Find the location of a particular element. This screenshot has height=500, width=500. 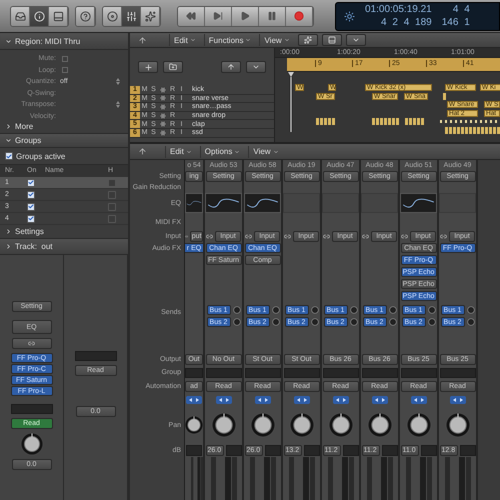

record-button is located at coordinates (299, 16).